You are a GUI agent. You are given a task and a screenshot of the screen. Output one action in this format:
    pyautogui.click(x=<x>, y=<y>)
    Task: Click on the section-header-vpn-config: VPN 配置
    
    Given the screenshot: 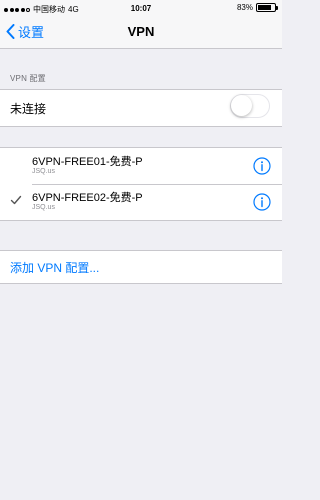 What is the action you would take?
    pyautogui.click(x=28, y=78)
    